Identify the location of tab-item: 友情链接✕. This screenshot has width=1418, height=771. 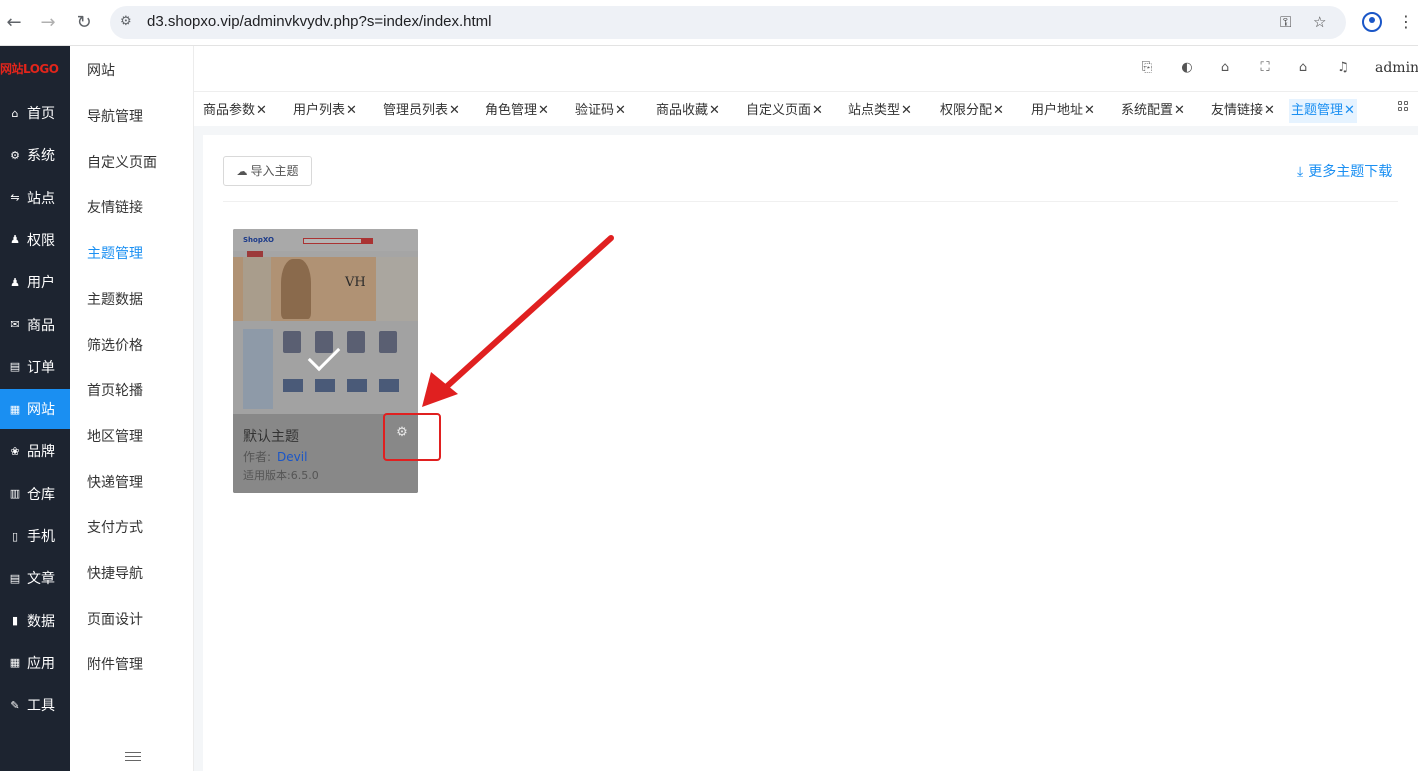
(1243, 111).